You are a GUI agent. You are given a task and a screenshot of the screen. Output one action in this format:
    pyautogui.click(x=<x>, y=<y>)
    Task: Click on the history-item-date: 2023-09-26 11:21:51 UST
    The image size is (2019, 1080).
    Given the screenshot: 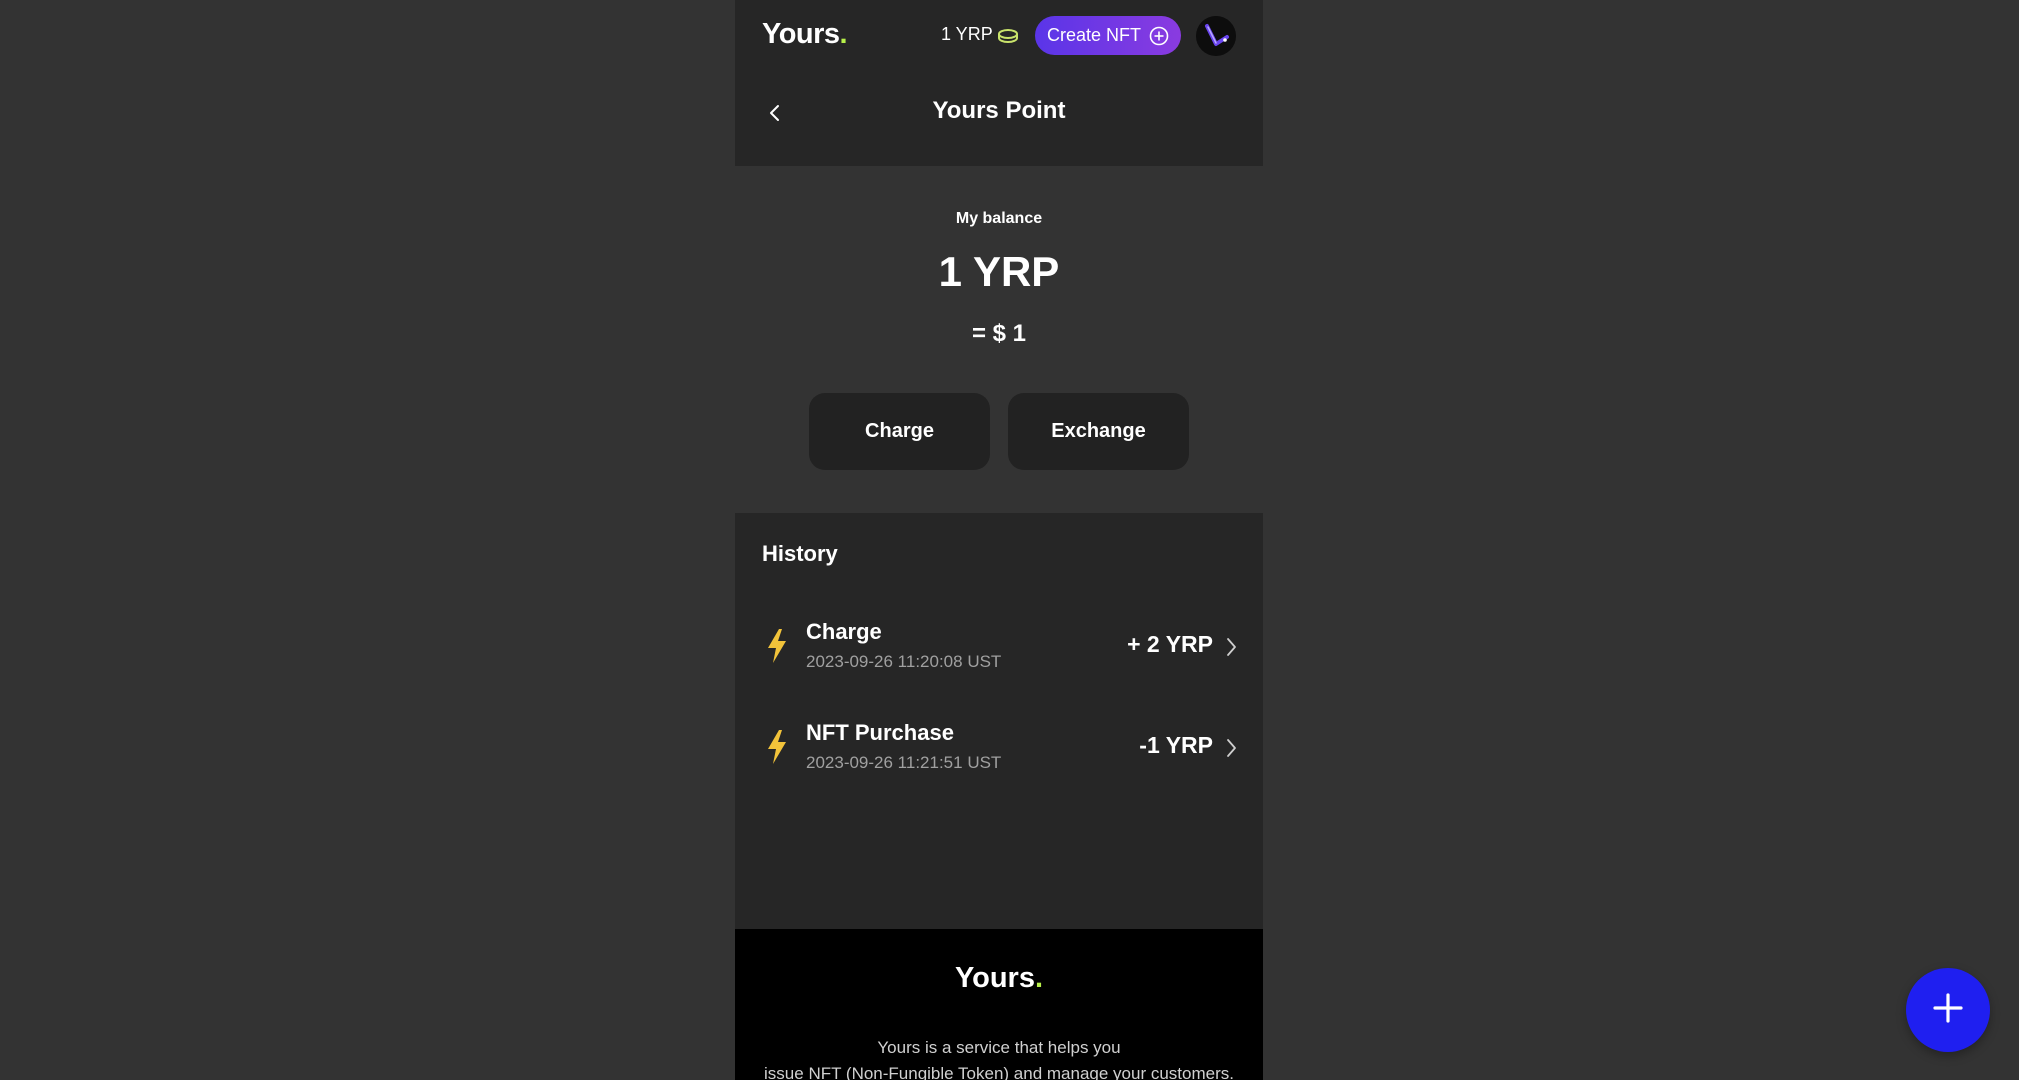 What is the action you would take?
    pyautogui.click(x=904, y=762)
    